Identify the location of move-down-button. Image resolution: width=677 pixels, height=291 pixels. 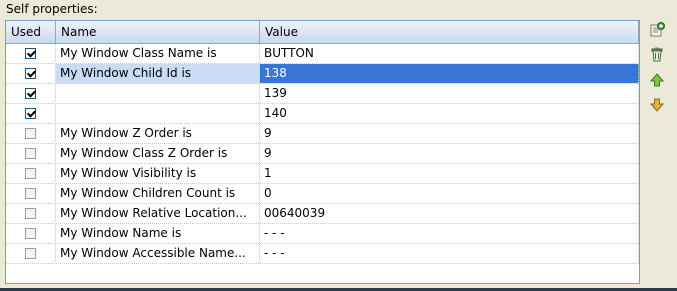
(657, 104).